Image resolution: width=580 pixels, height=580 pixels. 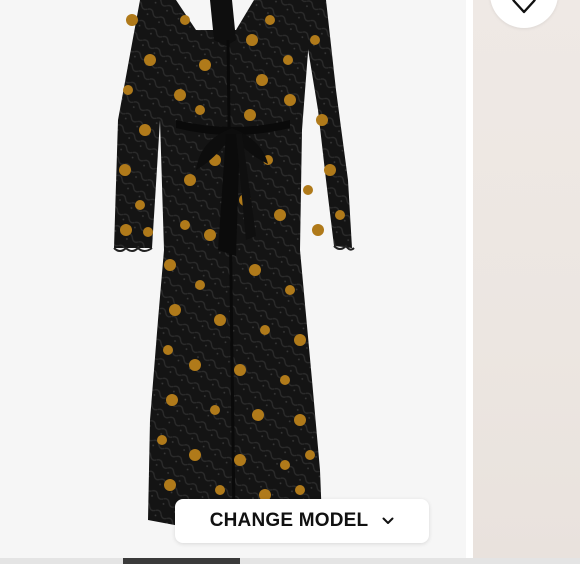 I want to click on change-model-label: CHANGE MODEL, so click(x=289, y=520).